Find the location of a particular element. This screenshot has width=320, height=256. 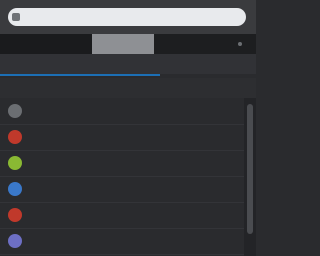

column-header-subject is located at coordinates (129, 88).